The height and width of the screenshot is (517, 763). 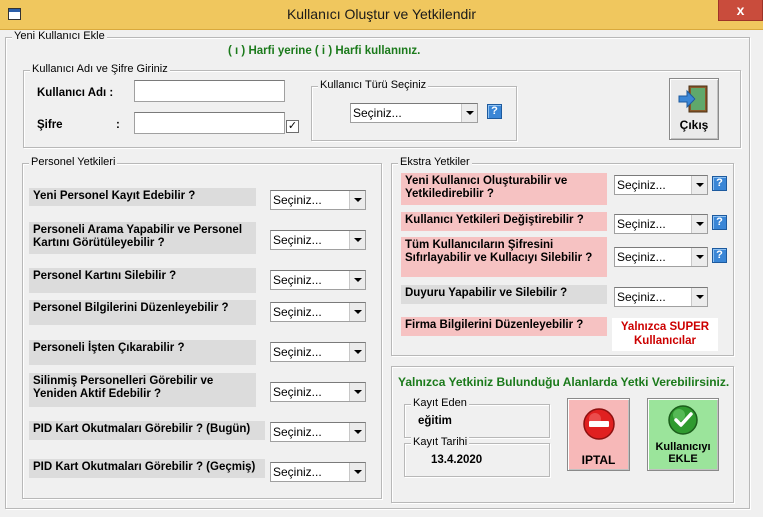 What do you see at coordinates (457, 460) in the screenshot?
I see `record-date-value: 13.4.2020` at bounding box center [457, 460].